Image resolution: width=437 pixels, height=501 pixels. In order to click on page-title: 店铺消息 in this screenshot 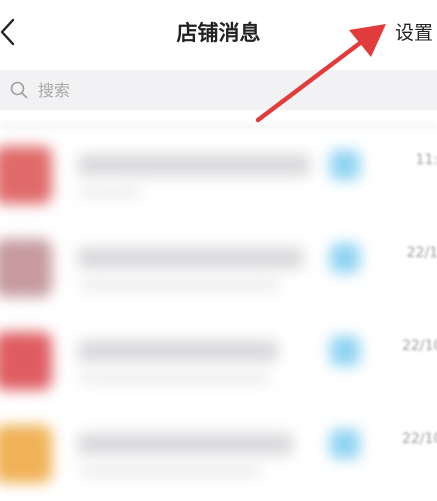, I will do `click(218, 33)`.